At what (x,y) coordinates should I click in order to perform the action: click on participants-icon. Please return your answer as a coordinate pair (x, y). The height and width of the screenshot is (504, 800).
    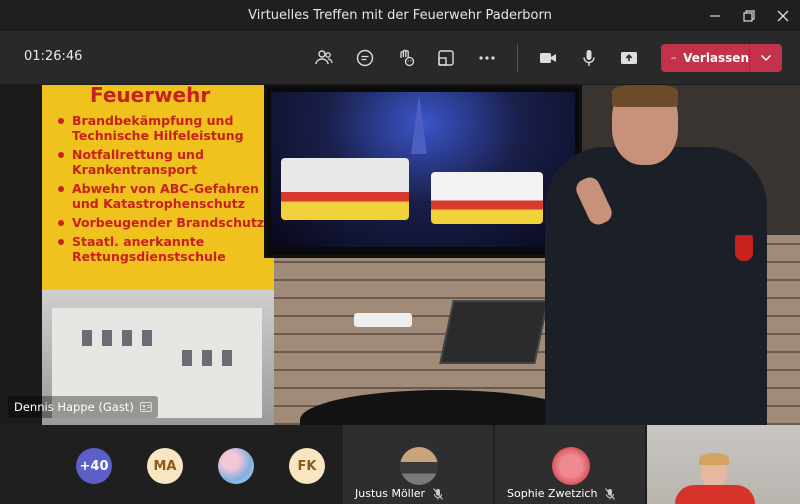
    Looking at the image, I should click on (324, 57).